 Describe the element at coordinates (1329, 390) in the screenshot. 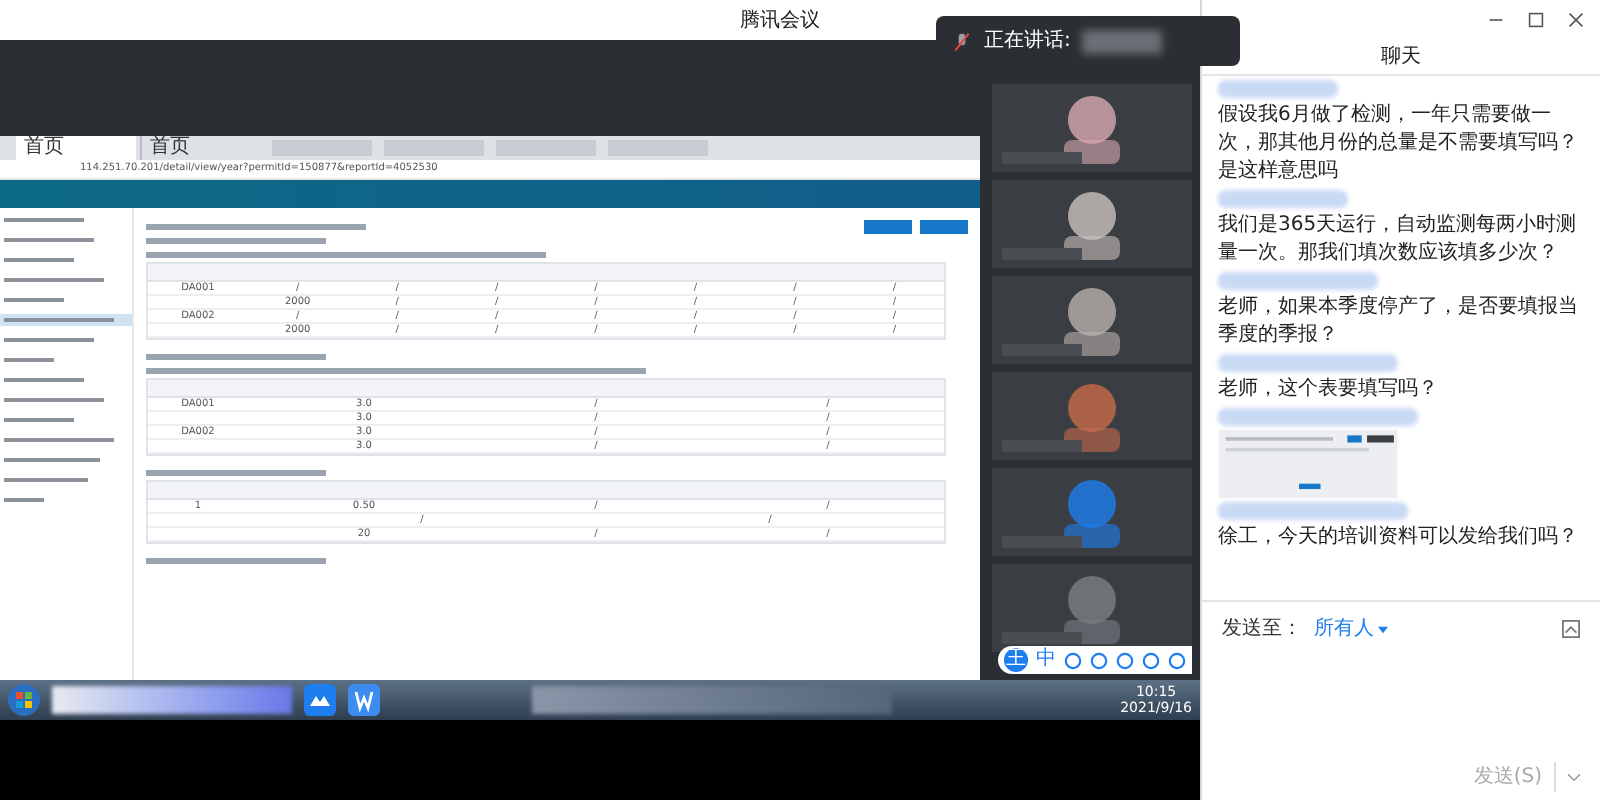

I see `chat-message: 老师，这个表要填写吗？` at that location.